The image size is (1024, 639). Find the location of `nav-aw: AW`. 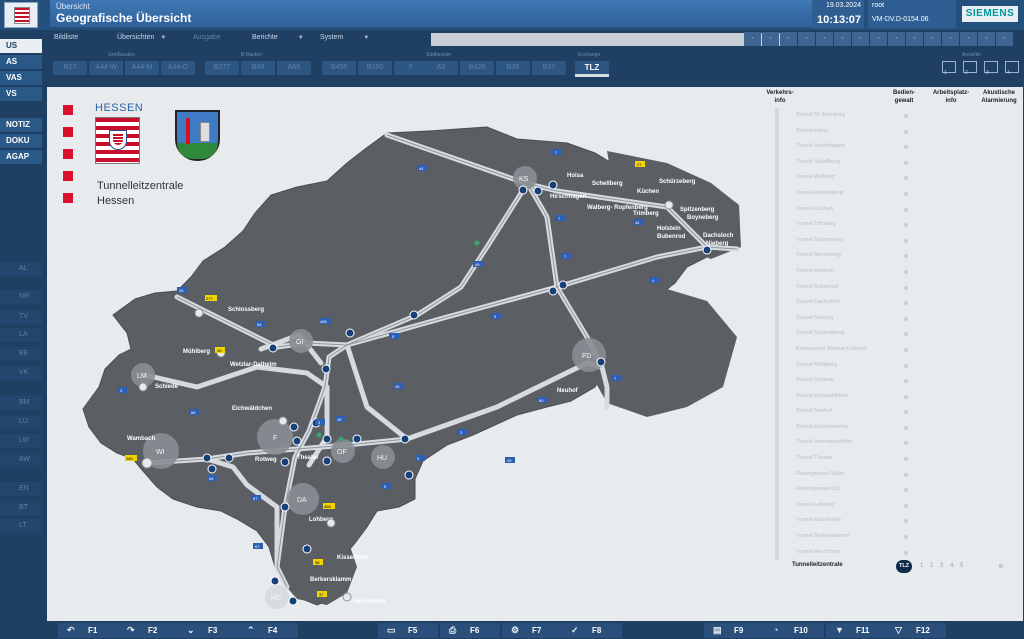

nav-aw: AW is located at coordinates (21, 460).